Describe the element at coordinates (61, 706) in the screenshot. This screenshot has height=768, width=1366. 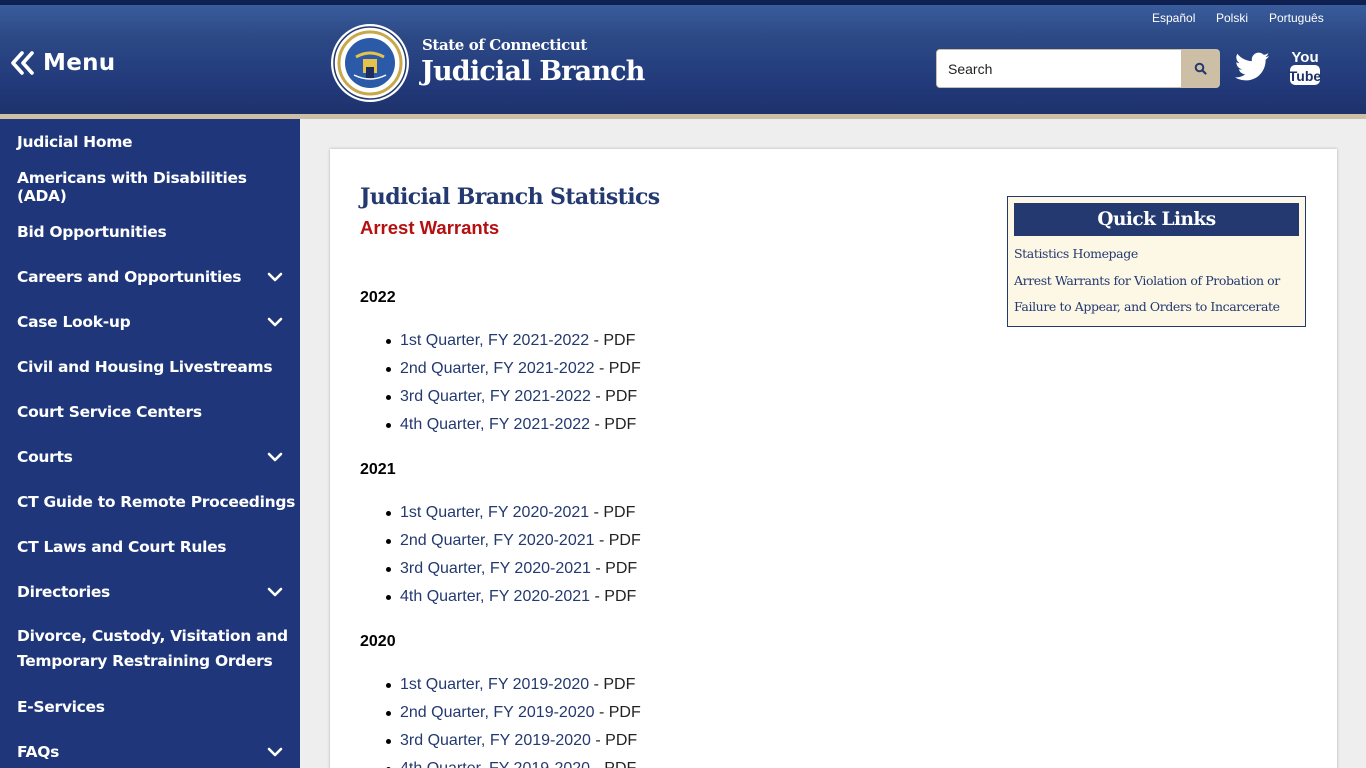
I see `sidebar-item-label: E-Services` at that location.